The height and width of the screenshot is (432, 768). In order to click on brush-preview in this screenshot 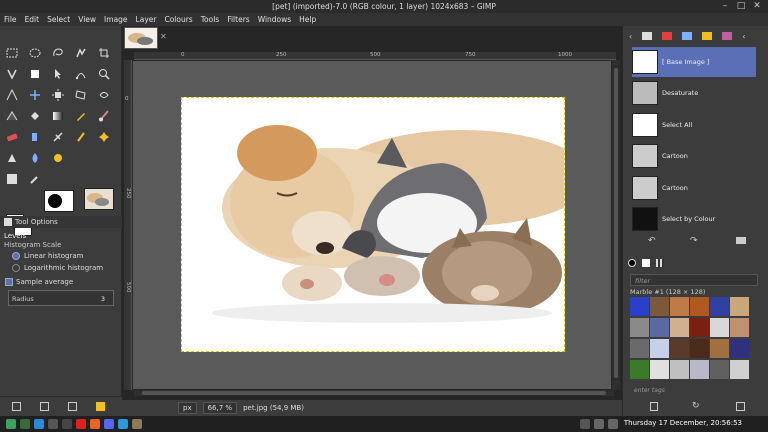, I will do `click(59, 201)`.